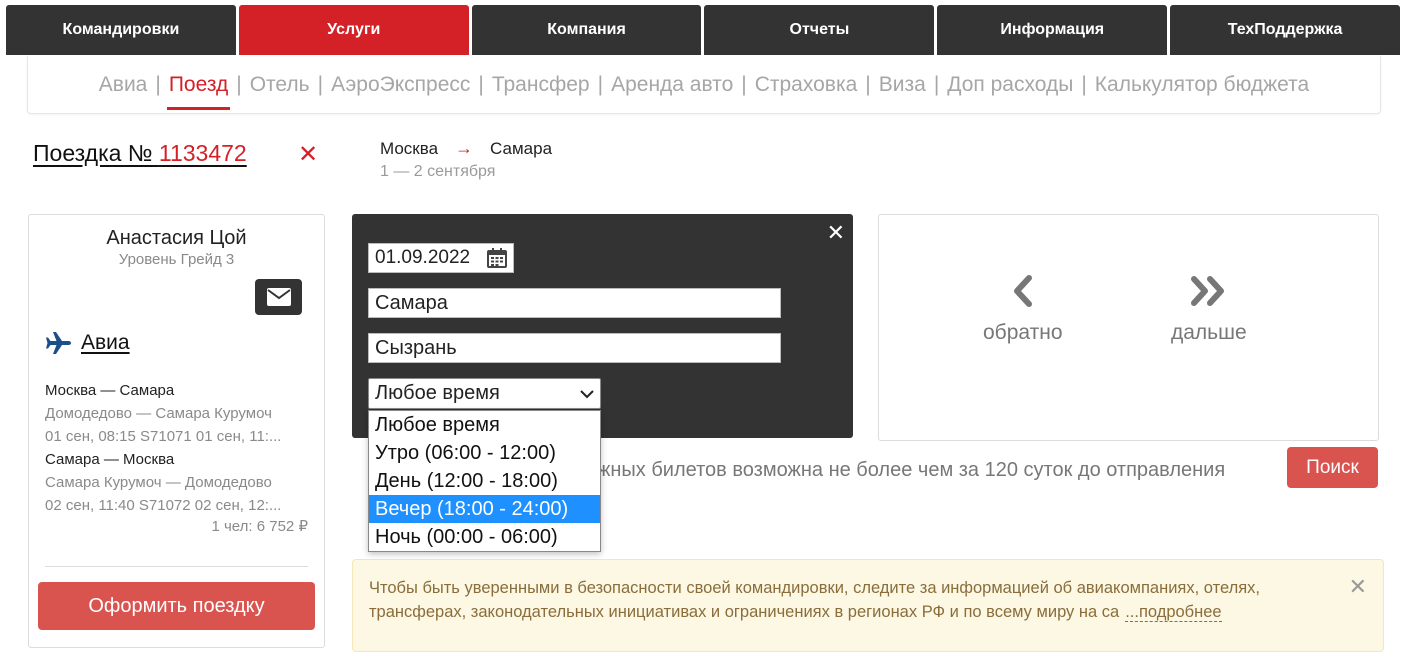  I want to click on calendar-icon, so click(497, 258).